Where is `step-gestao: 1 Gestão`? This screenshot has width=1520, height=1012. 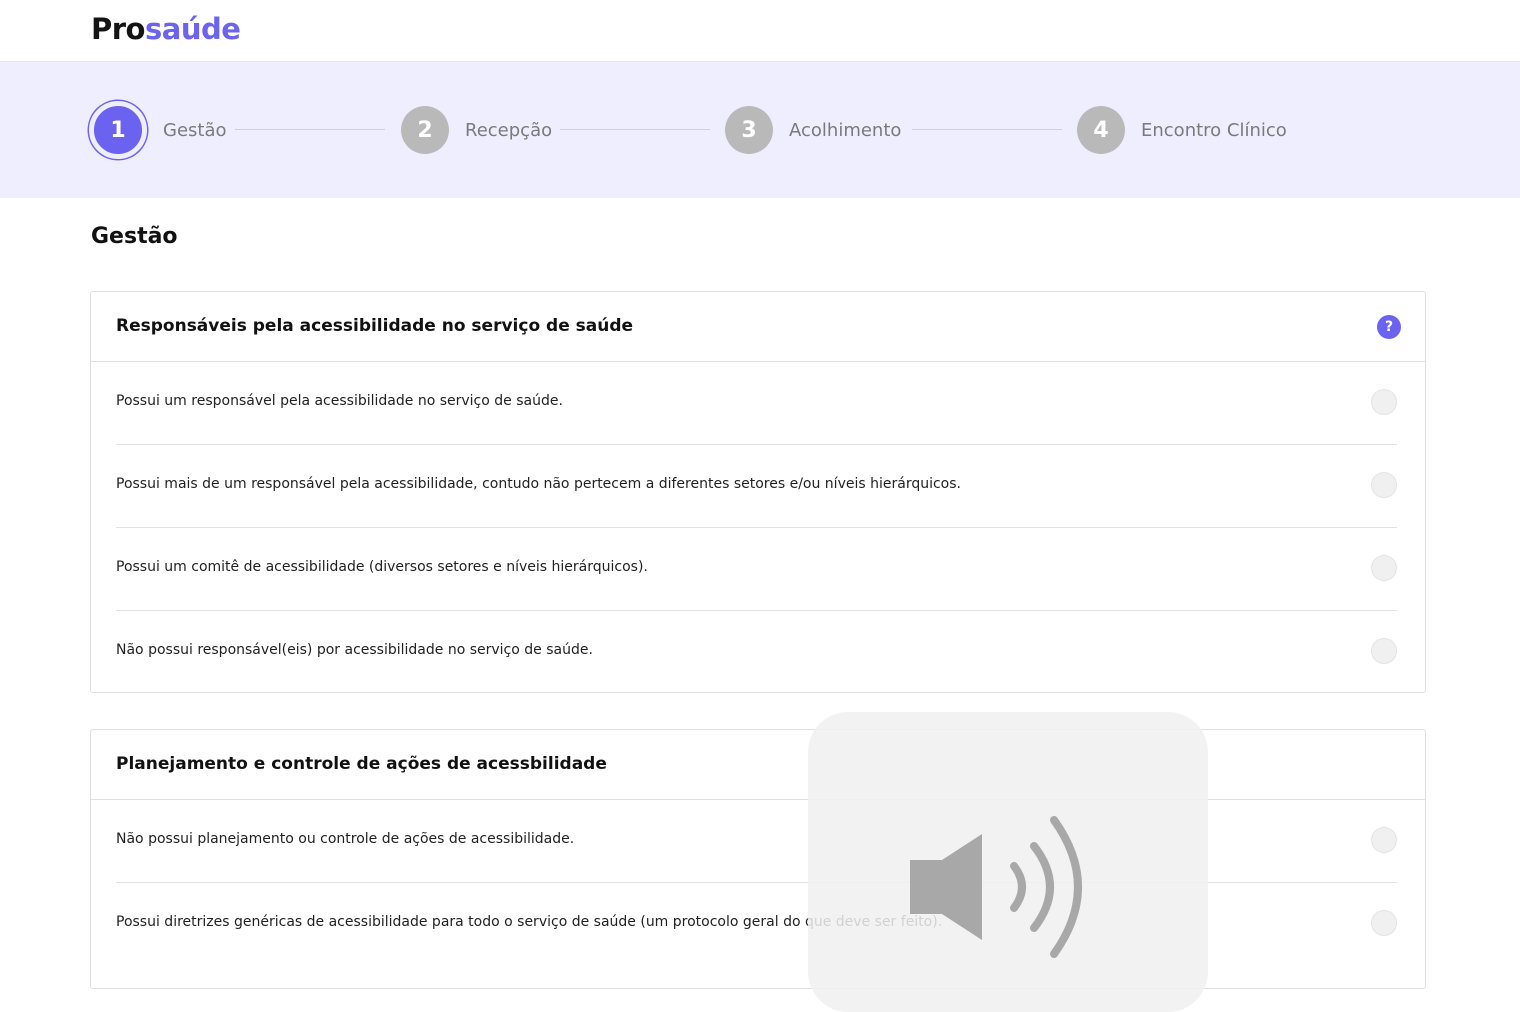 step-gestao: 1 Gestão is located at coordinates (158, 130).